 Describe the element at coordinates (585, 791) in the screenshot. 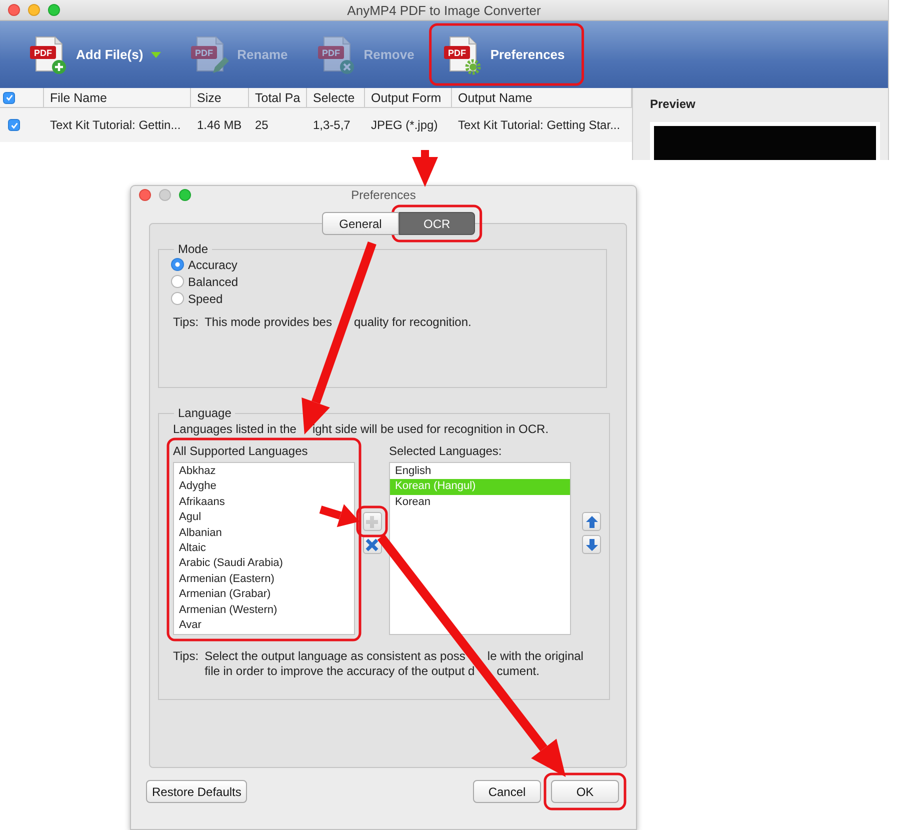

I see `ok-button: OK` at that location.